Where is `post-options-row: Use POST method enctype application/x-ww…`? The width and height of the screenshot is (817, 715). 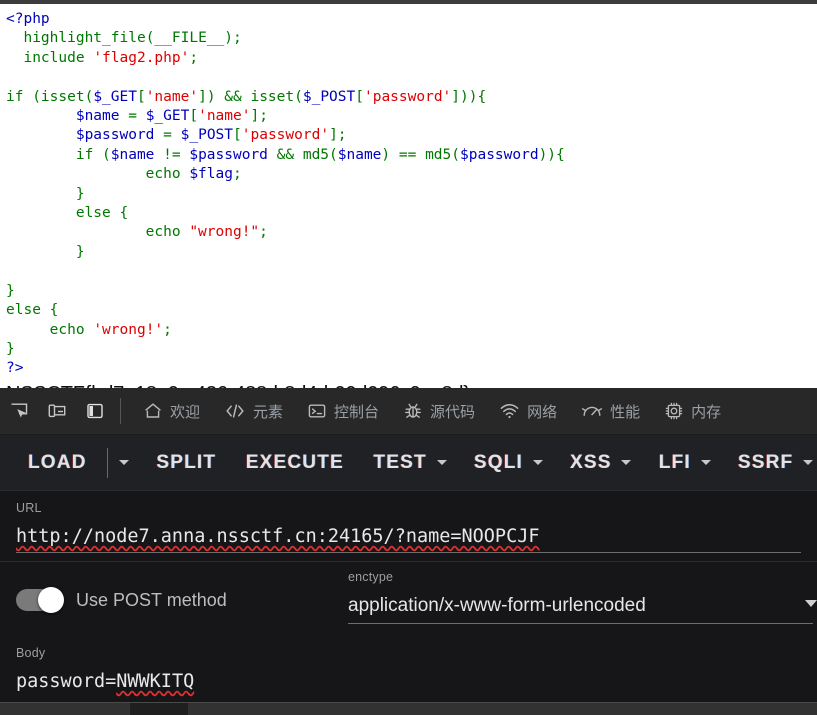
post-options-row: Use POST method enctype application/x-ww… is located at coordinates (408, 600).